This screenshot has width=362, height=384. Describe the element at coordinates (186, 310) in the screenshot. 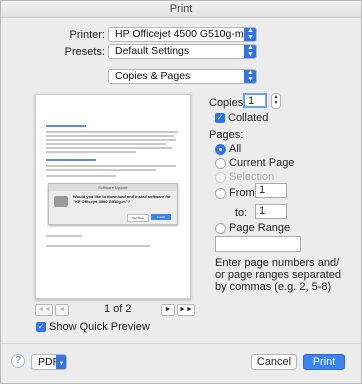

I see `last-page-button: ►►` at that location.